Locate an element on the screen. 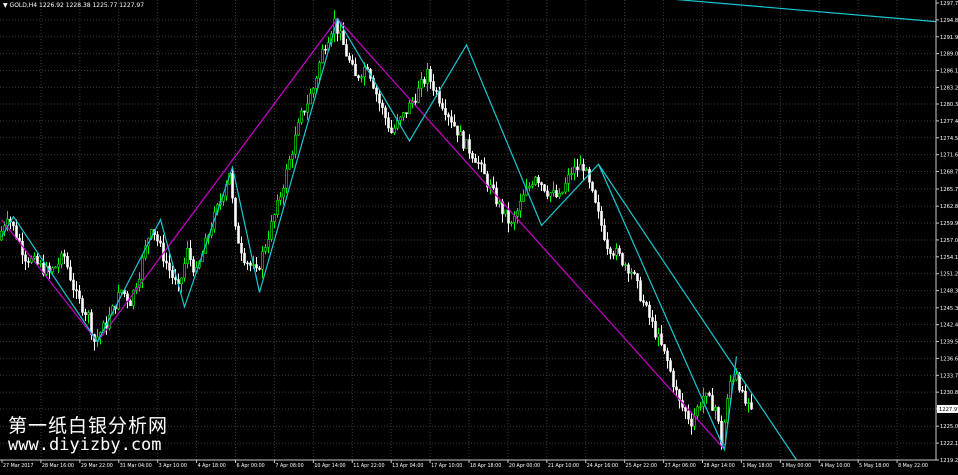  time-tick-label: 7 Apr 08:00 is located at coordinates (289, 466).